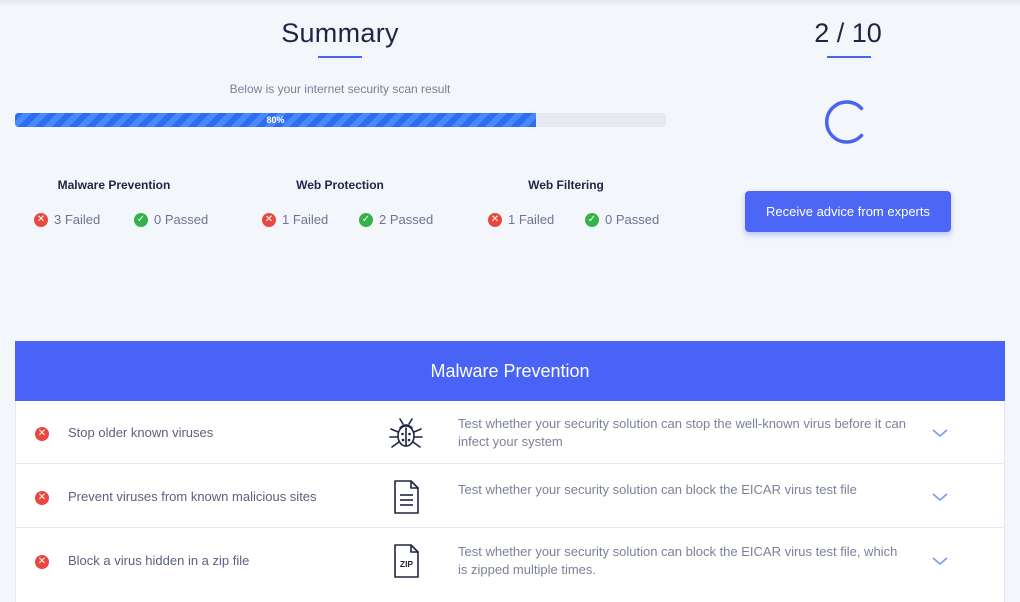  Describe the element at coordinates (114, 185) in the screenshot. I see `category-title: Malware Prevention` at that location.